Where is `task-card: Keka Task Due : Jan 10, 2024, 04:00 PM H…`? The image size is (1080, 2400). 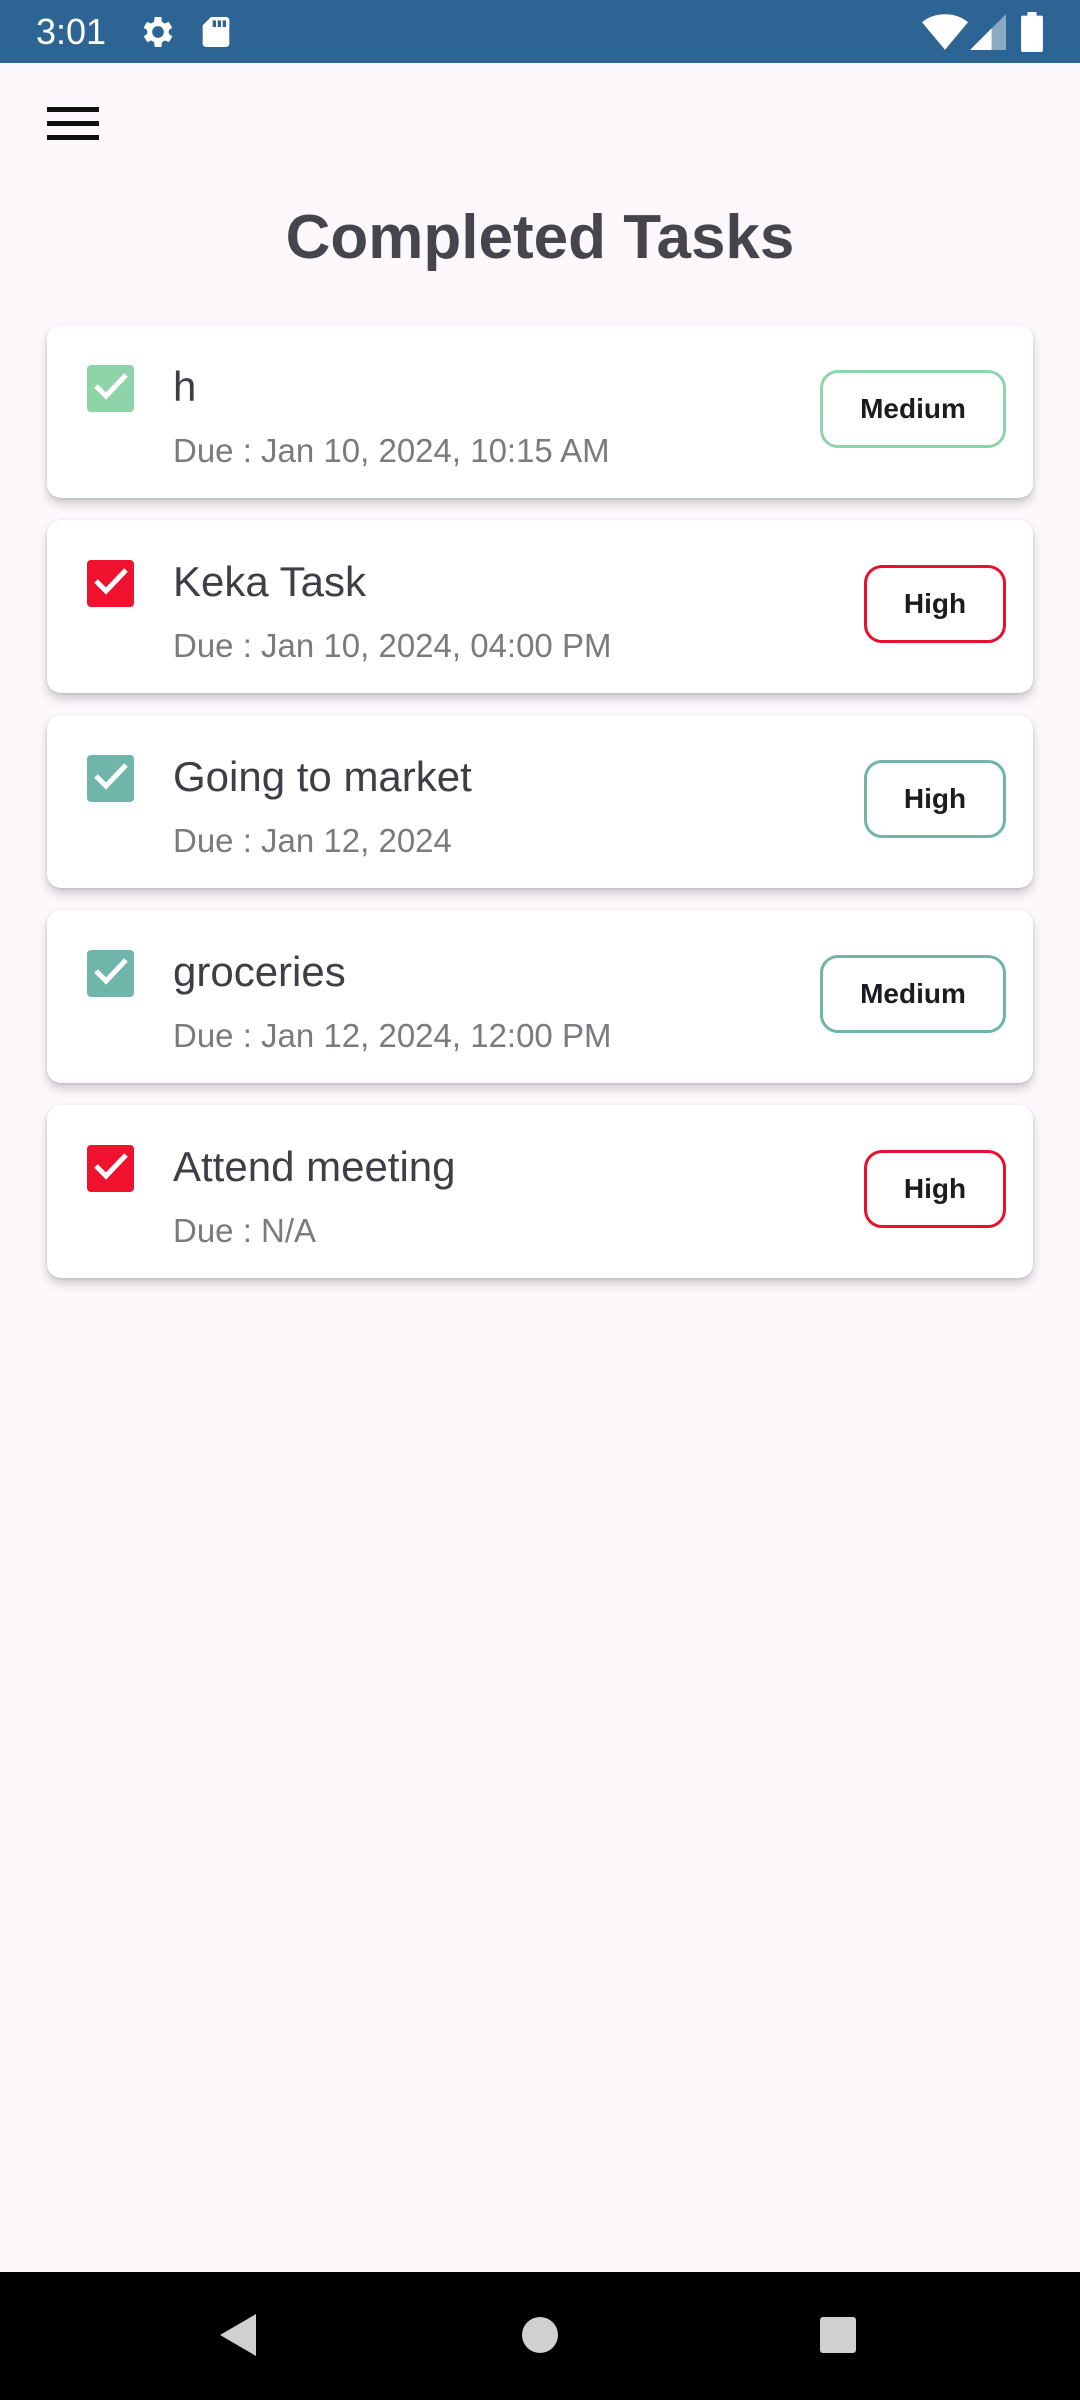
task-card: Keka Task Due : Jan 10, 2024, 04:00 PM H… is located at coordinates (540, 606).